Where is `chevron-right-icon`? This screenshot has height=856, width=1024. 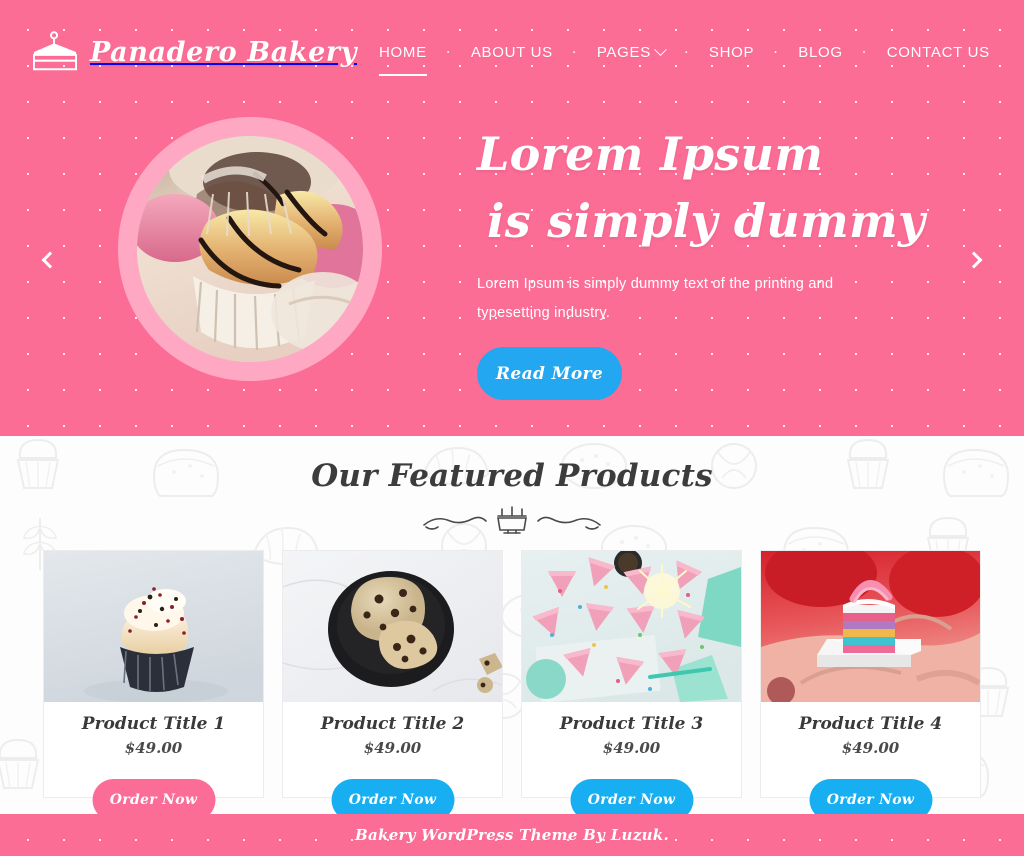 chevron-right-icon is located at coordinates (974, 260).